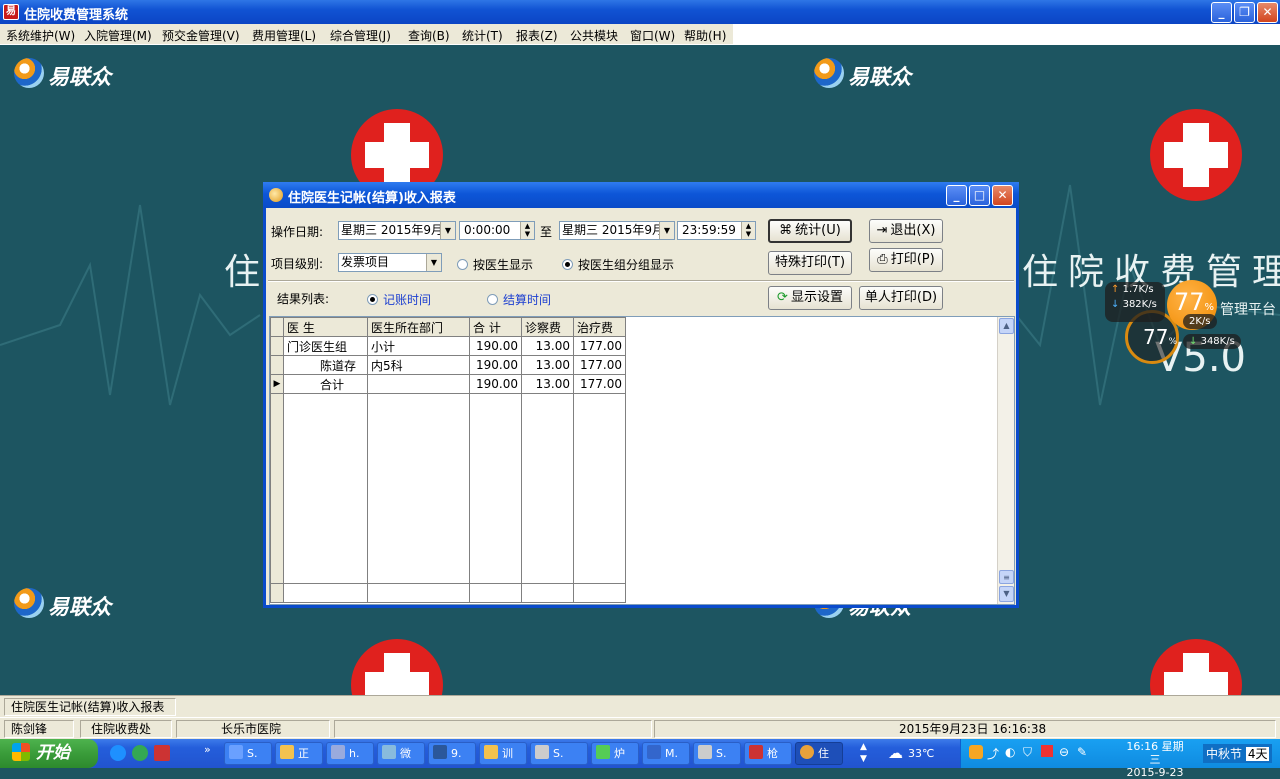  I want to click on col-exam-fee: 诊察费, so click(547, 327).